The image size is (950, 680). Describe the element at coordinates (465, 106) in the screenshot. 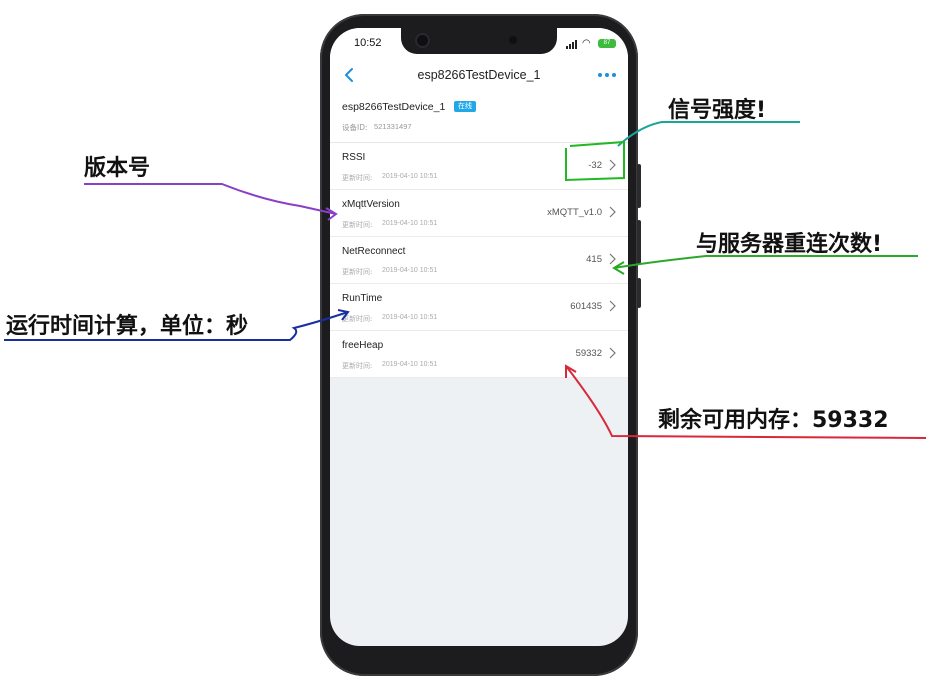

I see `status-badge: 在线` at that location.